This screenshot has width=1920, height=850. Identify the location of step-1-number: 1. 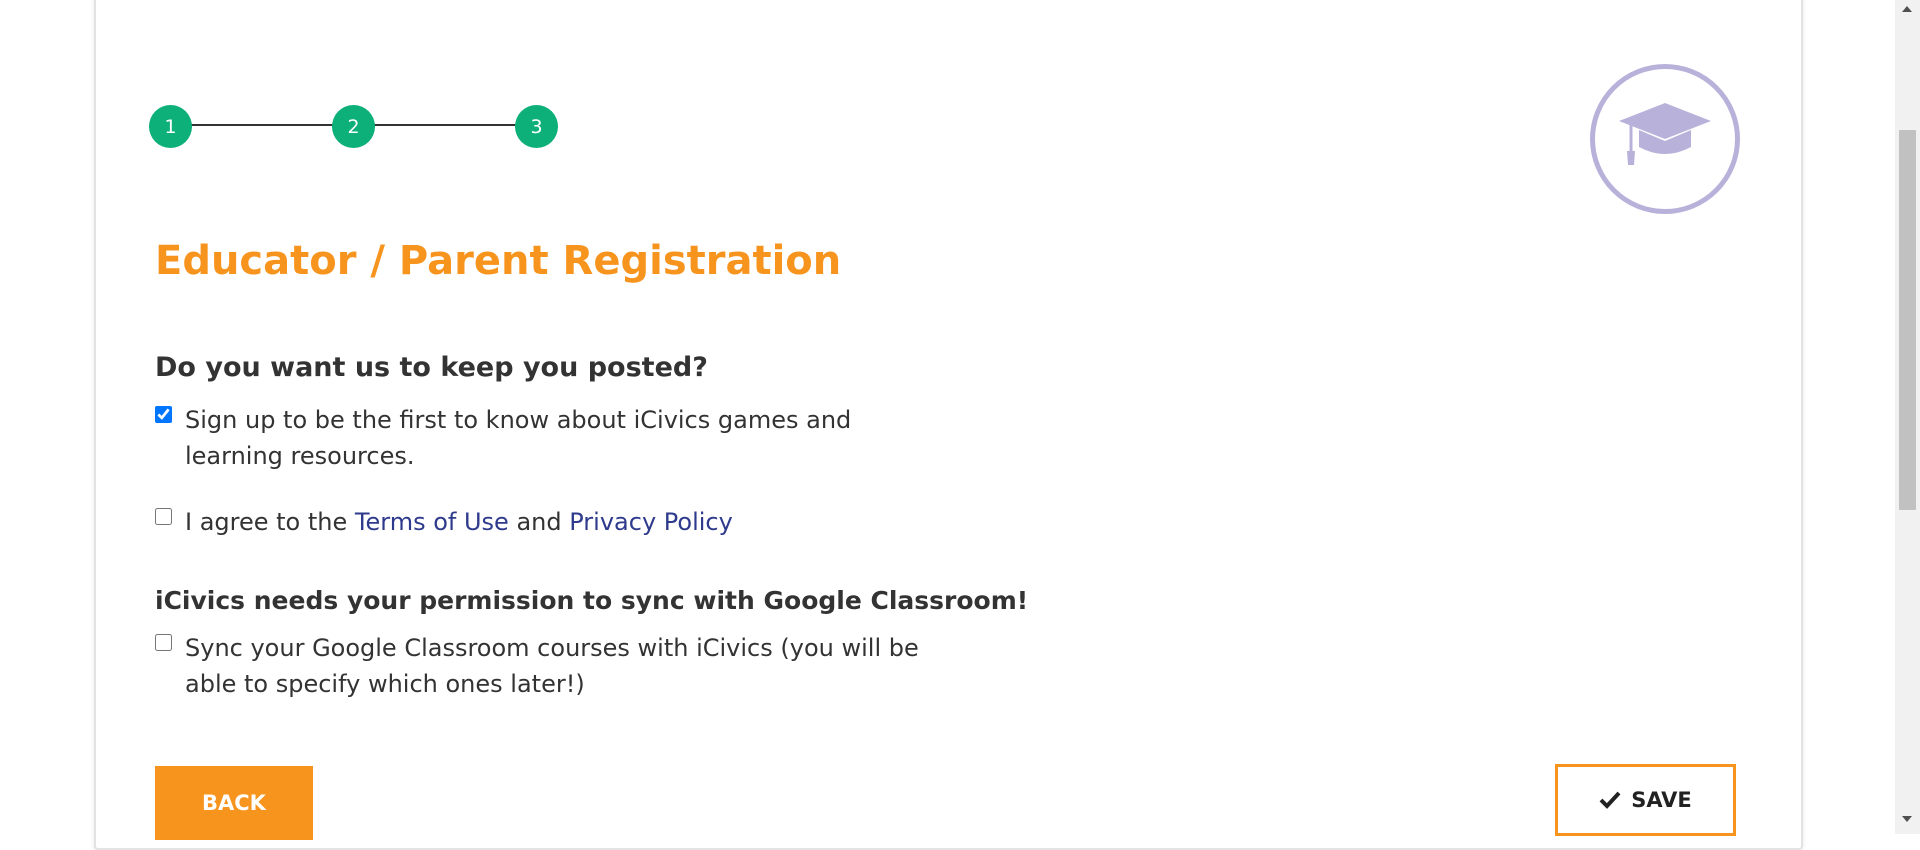
(170, 126).